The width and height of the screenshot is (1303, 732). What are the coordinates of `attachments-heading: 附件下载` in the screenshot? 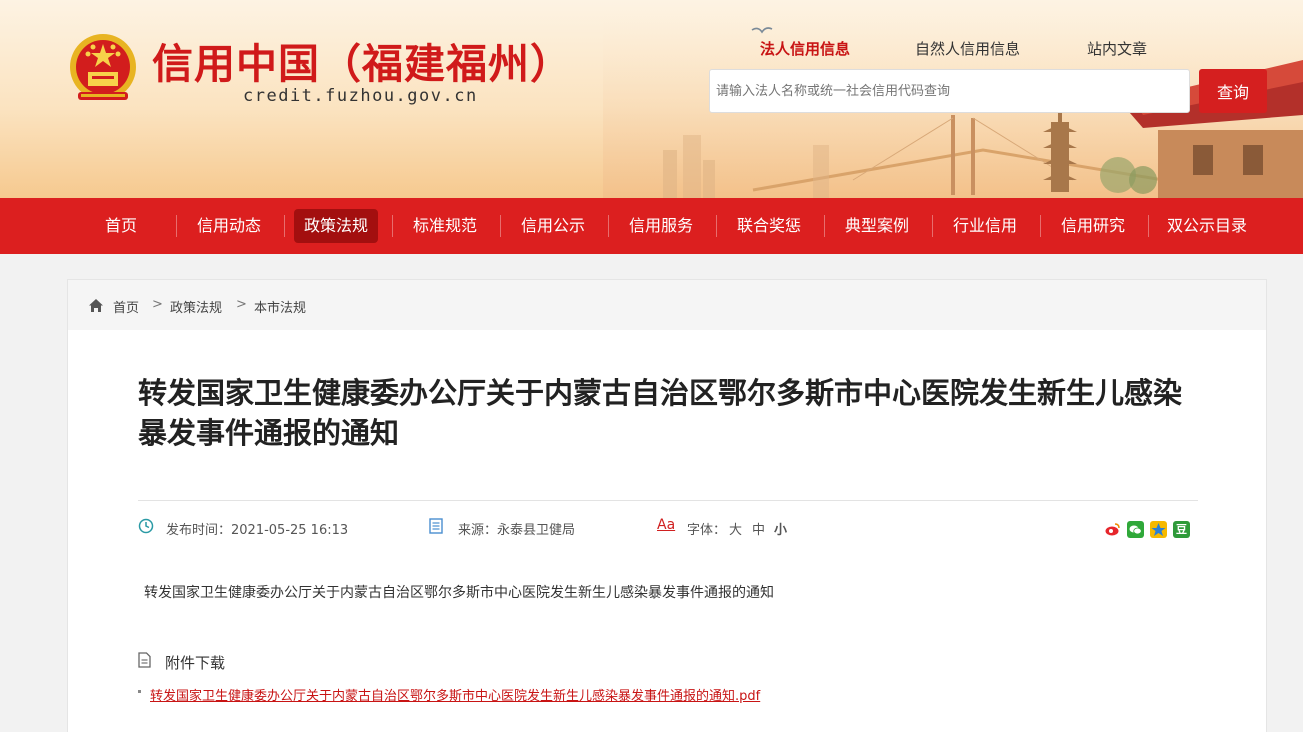 It's located at (195, 663).